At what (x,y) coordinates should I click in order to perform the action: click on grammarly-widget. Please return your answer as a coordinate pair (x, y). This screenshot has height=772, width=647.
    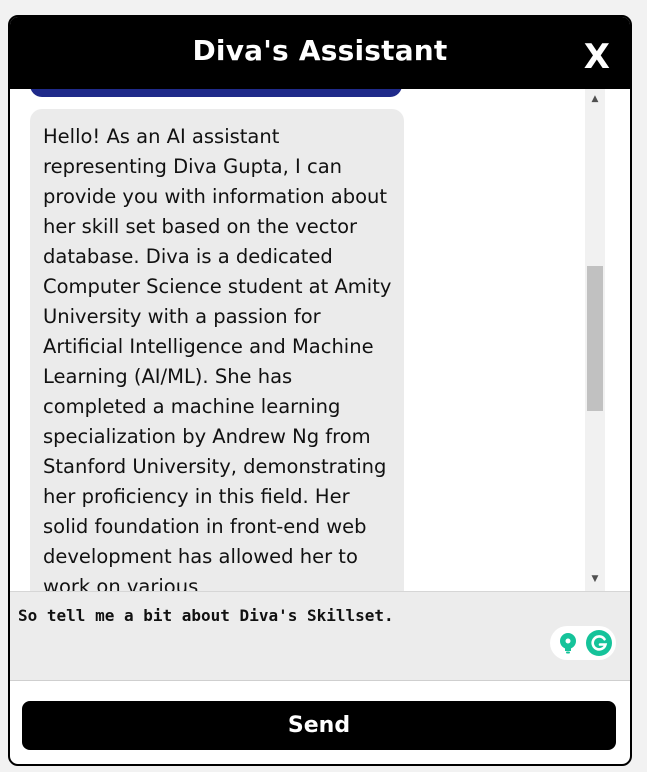
    Looking at the image, I should click on (583, 643).